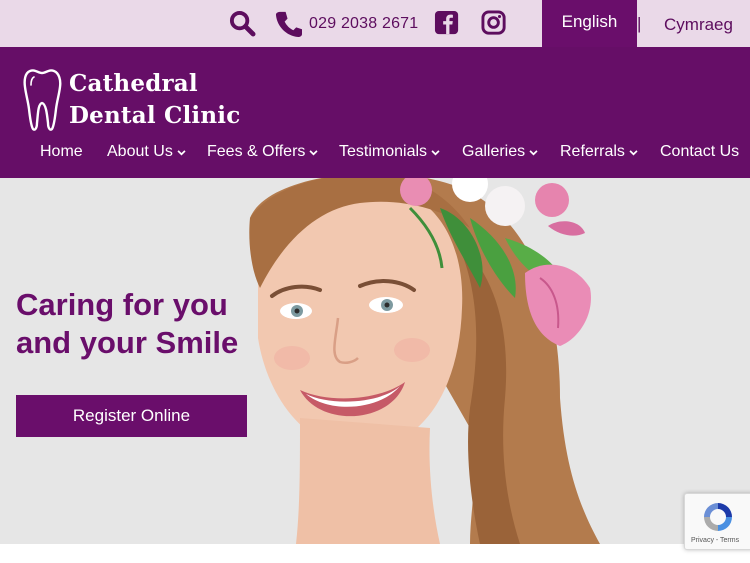  I want to click on nav-item-testimonials: Testimonials, so click(389, 152).